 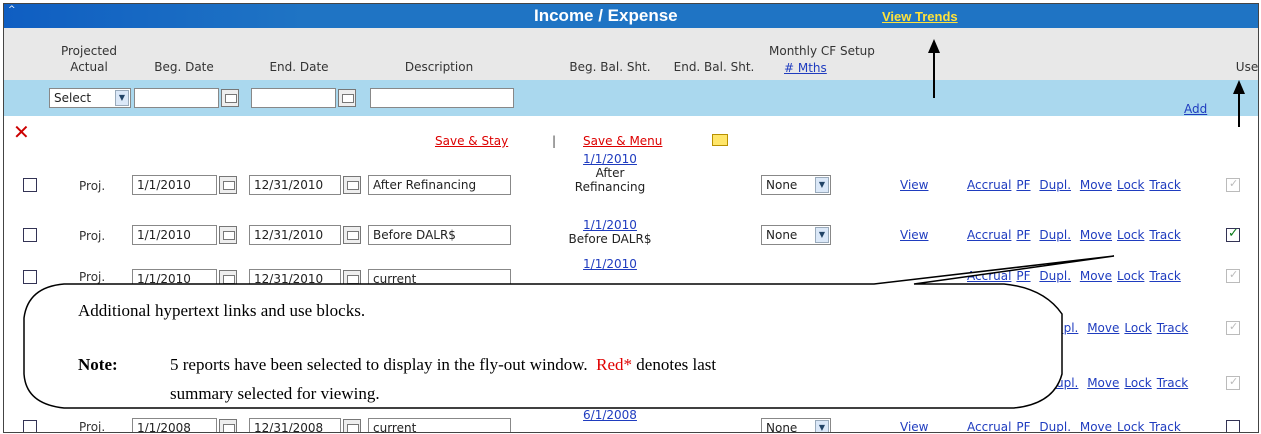 What do you see at coordinates (631, 98) in the screenshot?
I see `filter-row: Select ▼` at bounding box center [631, 98].